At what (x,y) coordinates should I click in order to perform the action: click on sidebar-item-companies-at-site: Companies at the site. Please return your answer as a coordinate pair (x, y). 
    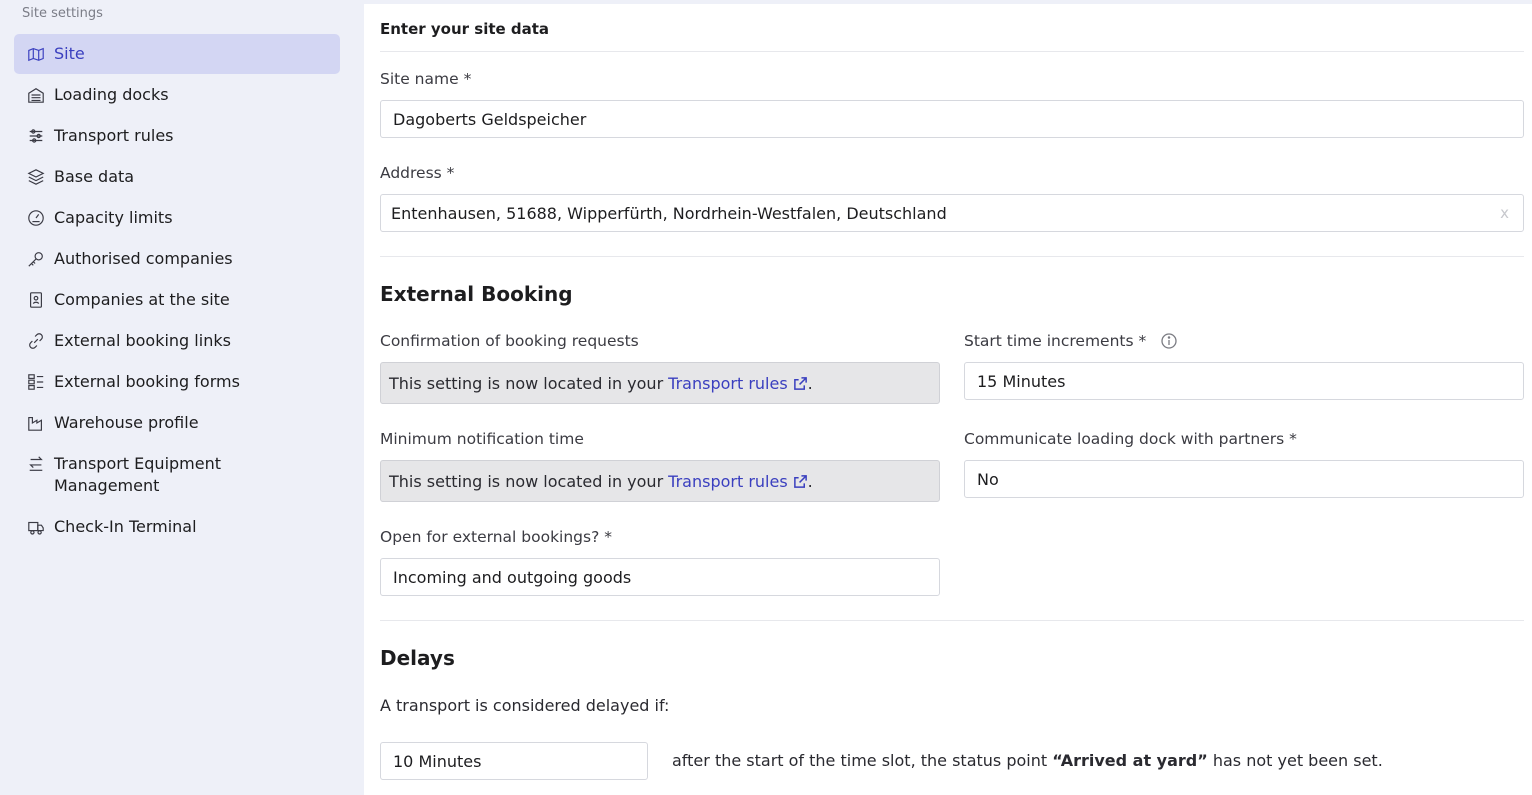
    Looking at the image, I should click on (177, 300).